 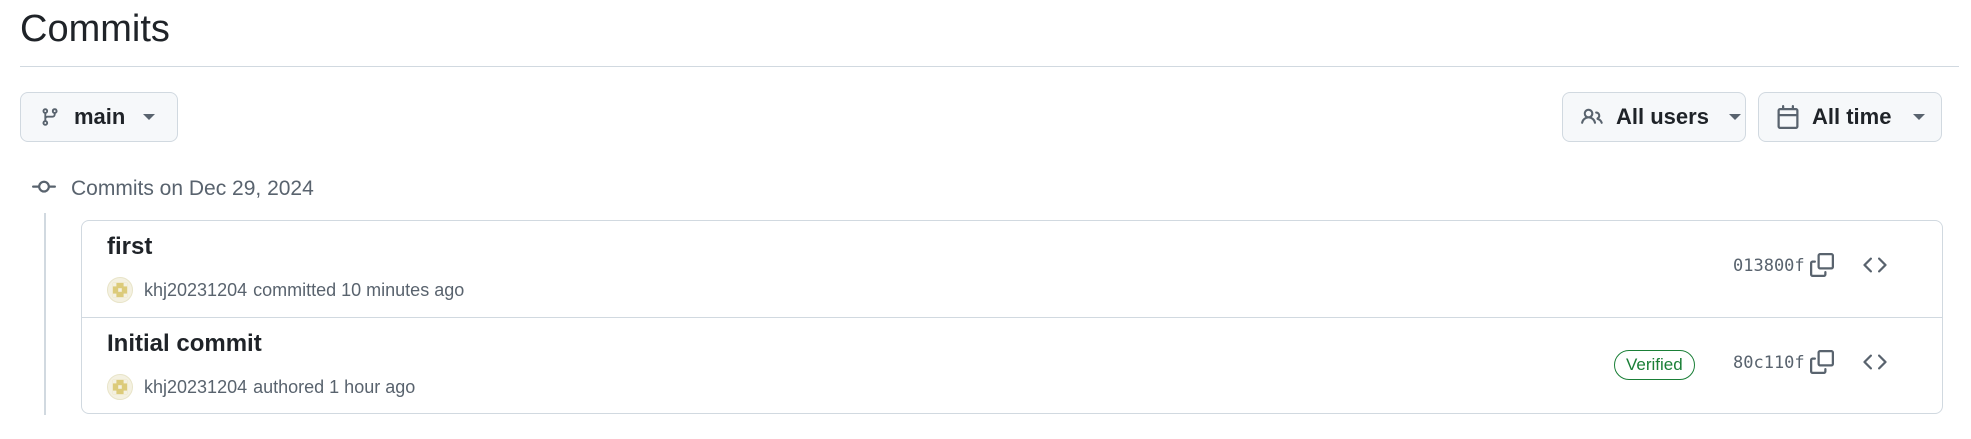 What do you see at coordinates (289, 386) in the screenshot?
I see `commit-action: authored` at bounding box center [289, 386].